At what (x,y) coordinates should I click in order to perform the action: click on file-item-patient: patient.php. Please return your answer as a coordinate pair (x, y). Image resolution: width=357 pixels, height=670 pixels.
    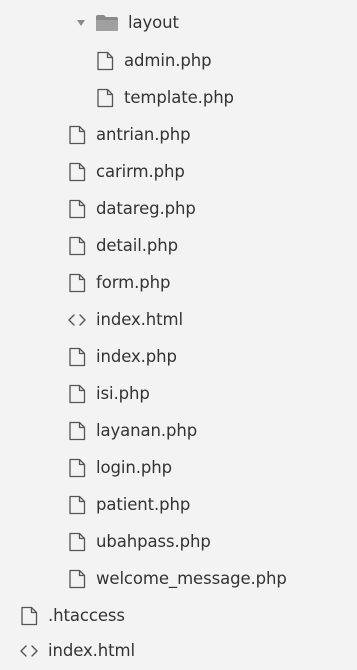
    Looking at the image, I should click on (128, 504).